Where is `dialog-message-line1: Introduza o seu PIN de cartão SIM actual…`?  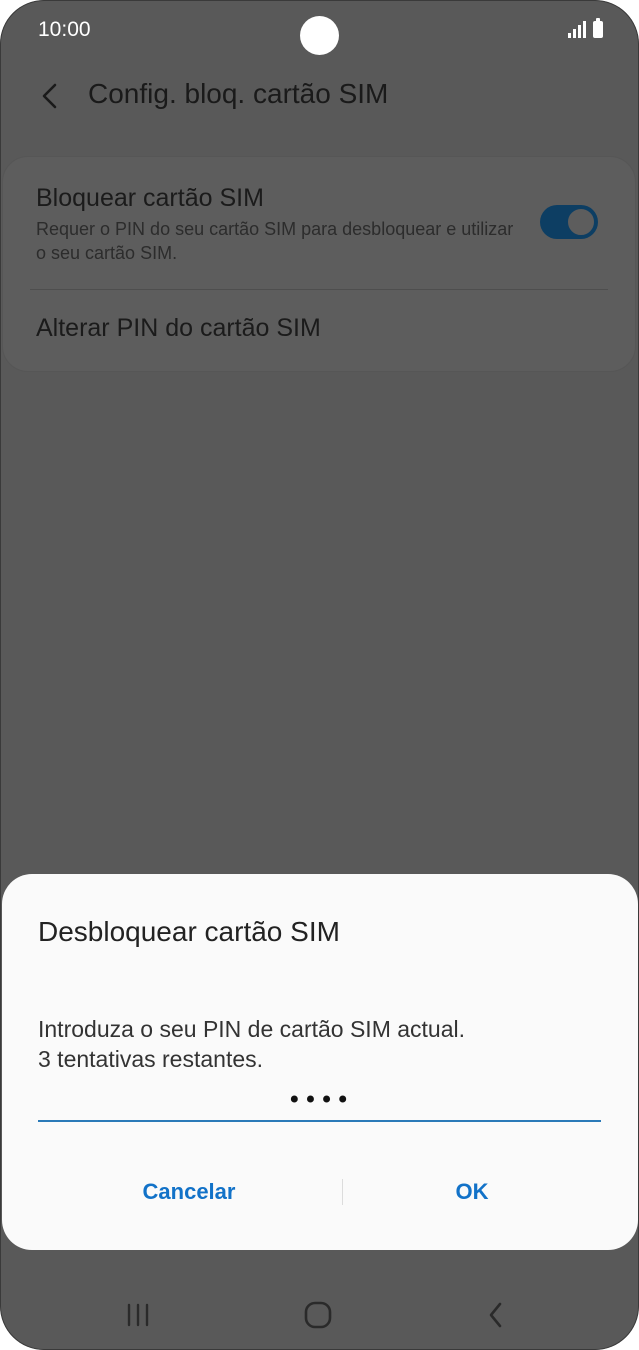
dialog-message-line1: Introduza o seu PIN de cartão SIM actual… is located at coordinates (252, 1029).